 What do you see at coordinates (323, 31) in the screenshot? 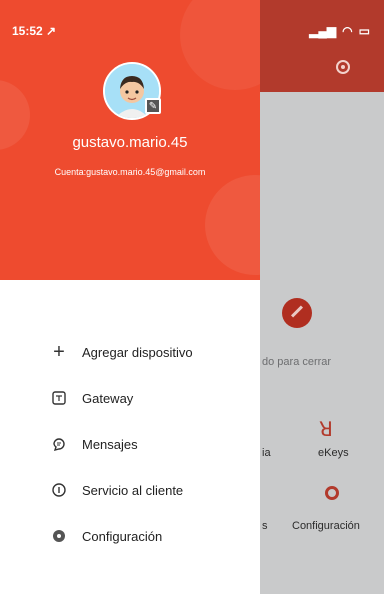
I see `signal-icon: ▂▄▆` at bounding box center [323, 31].